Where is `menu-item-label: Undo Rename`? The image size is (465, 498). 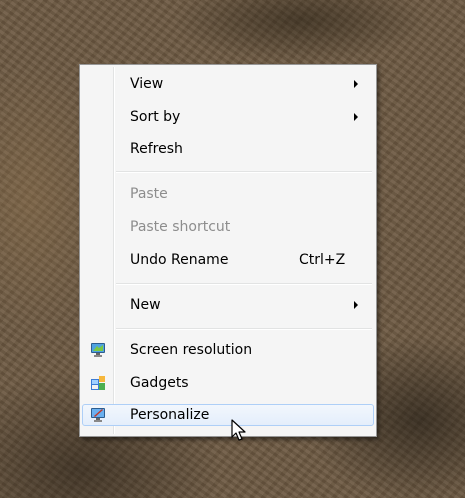
menu-item-label: Undo Rename is located at coordinates (179, 260).